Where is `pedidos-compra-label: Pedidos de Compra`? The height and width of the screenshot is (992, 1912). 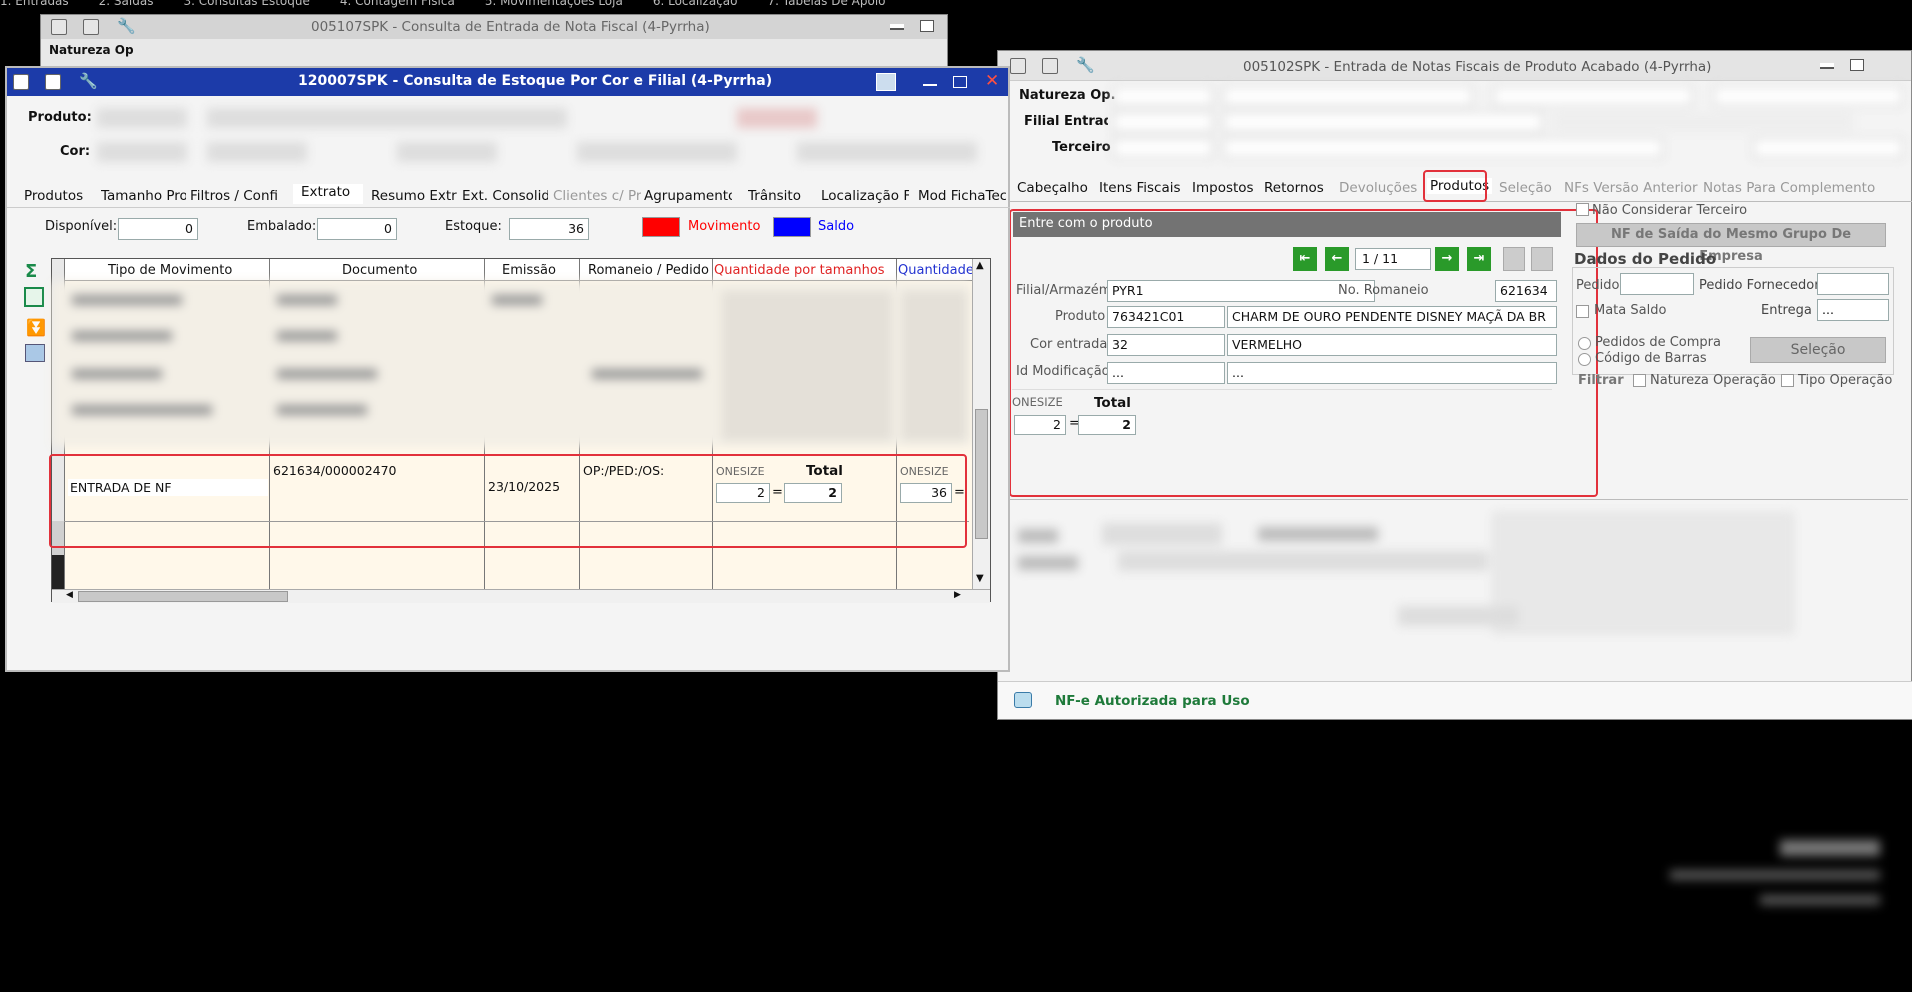
pedidos-compra-label: Pedidos de Compra is located at coordinates (1658, 342).